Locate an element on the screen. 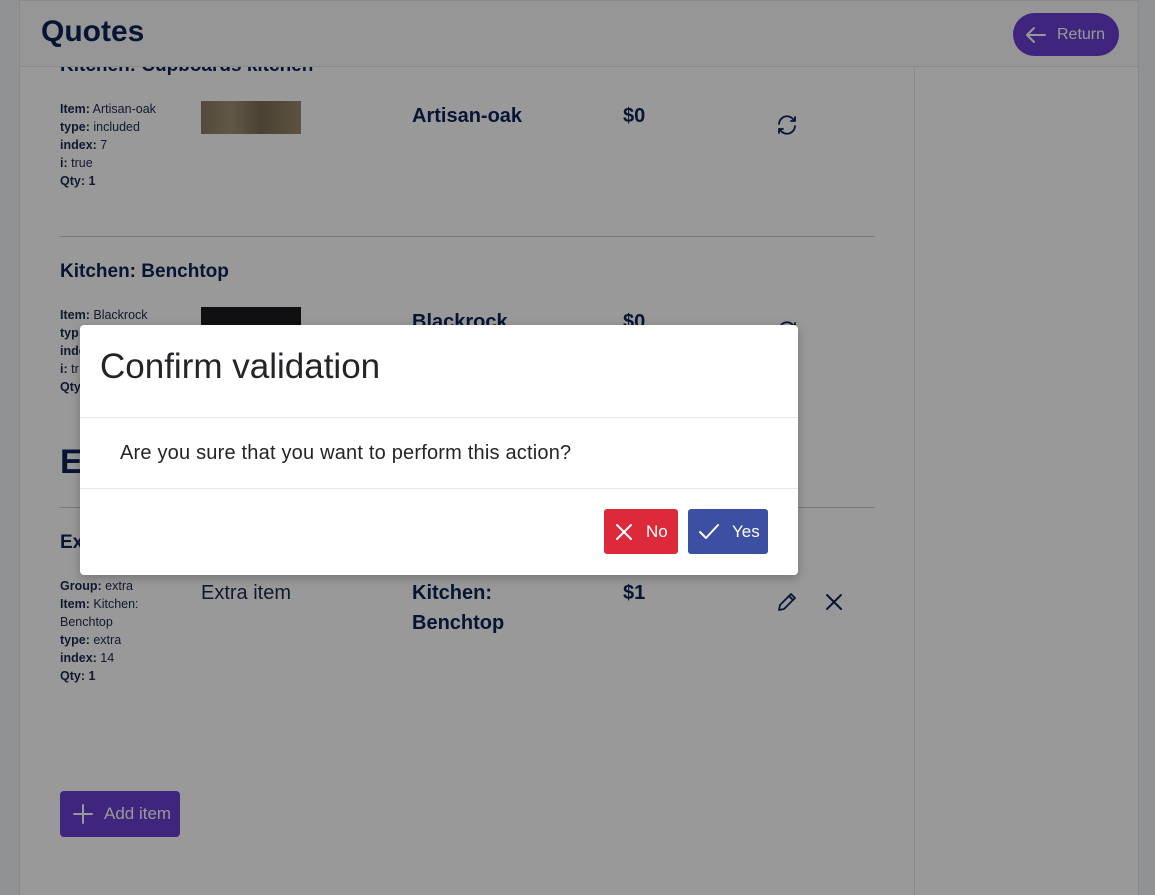 The height and width of the screenshot is (895, 1155). dialog-header: Confirm validation is located at coordinates (439, 371).